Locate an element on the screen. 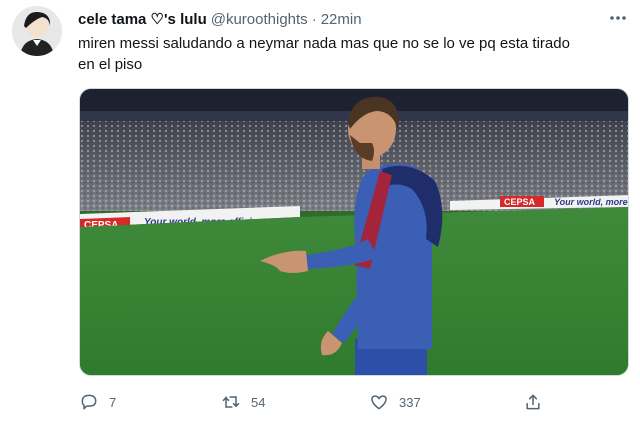 The width and height of the screenshot is (640, 425). reply-button: 7 is located at coordinates (97, 402).